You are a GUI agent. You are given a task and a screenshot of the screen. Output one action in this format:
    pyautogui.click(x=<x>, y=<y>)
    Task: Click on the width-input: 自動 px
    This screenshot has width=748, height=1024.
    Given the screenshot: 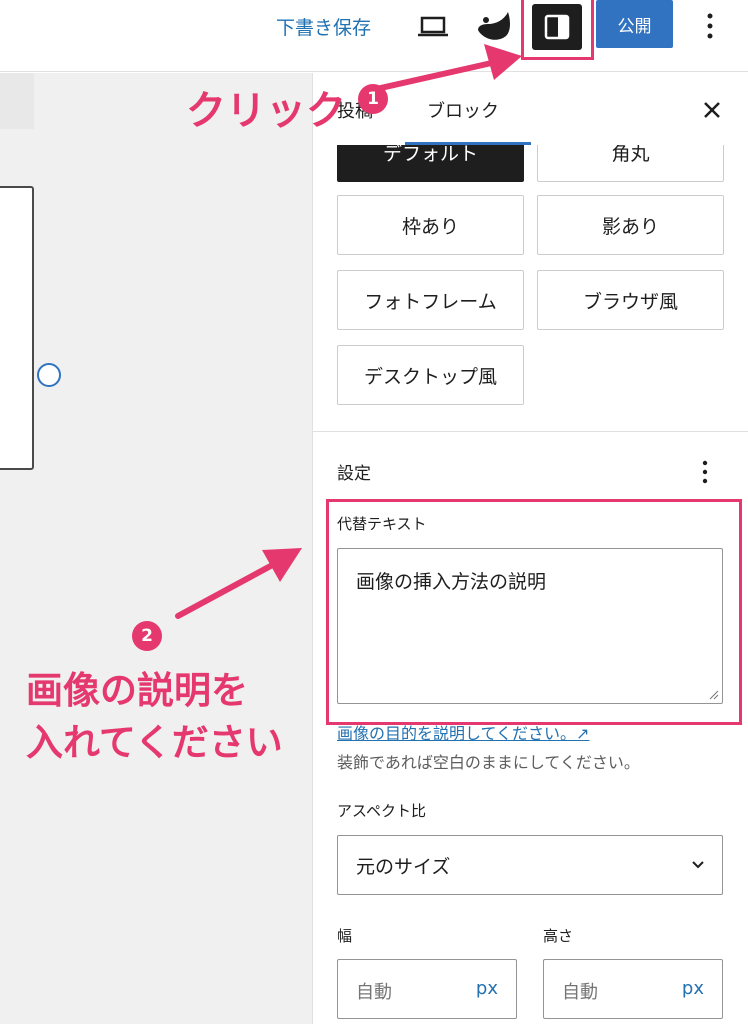 What is the action you would take?
    pyautogui.click(x=427, y=989)
    